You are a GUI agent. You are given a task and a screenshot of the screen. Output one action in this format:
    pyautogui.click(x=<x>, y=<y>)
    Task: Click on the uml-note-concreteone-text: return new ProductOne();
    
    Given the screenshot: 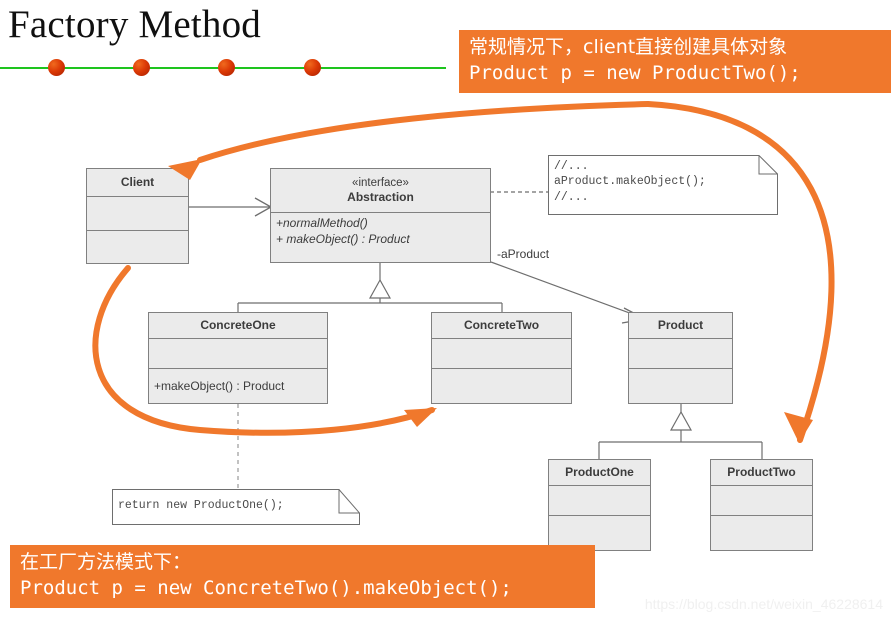 What is the action you would take?
    pyautogui.click(x=201, y=505)
    